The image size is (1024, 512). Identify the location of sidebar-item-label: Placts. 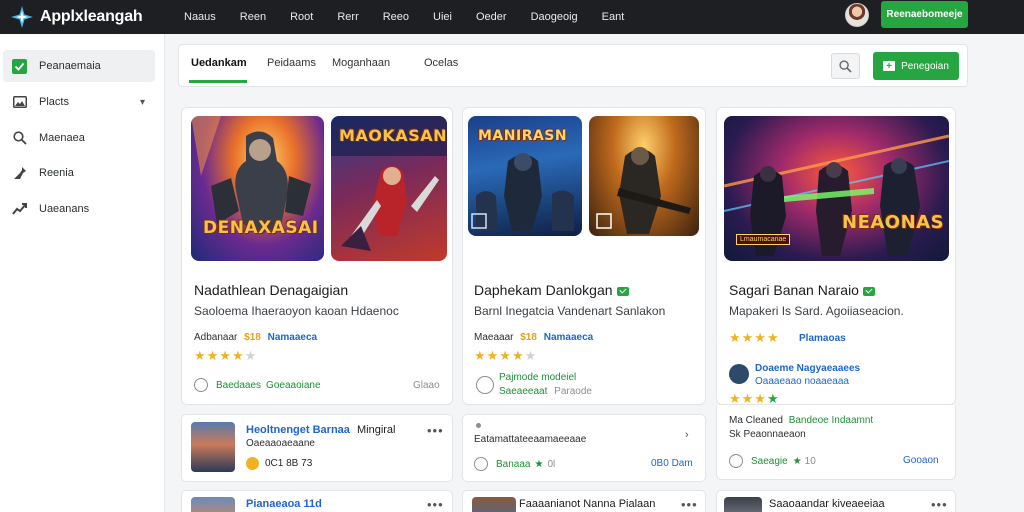
(54, 102).